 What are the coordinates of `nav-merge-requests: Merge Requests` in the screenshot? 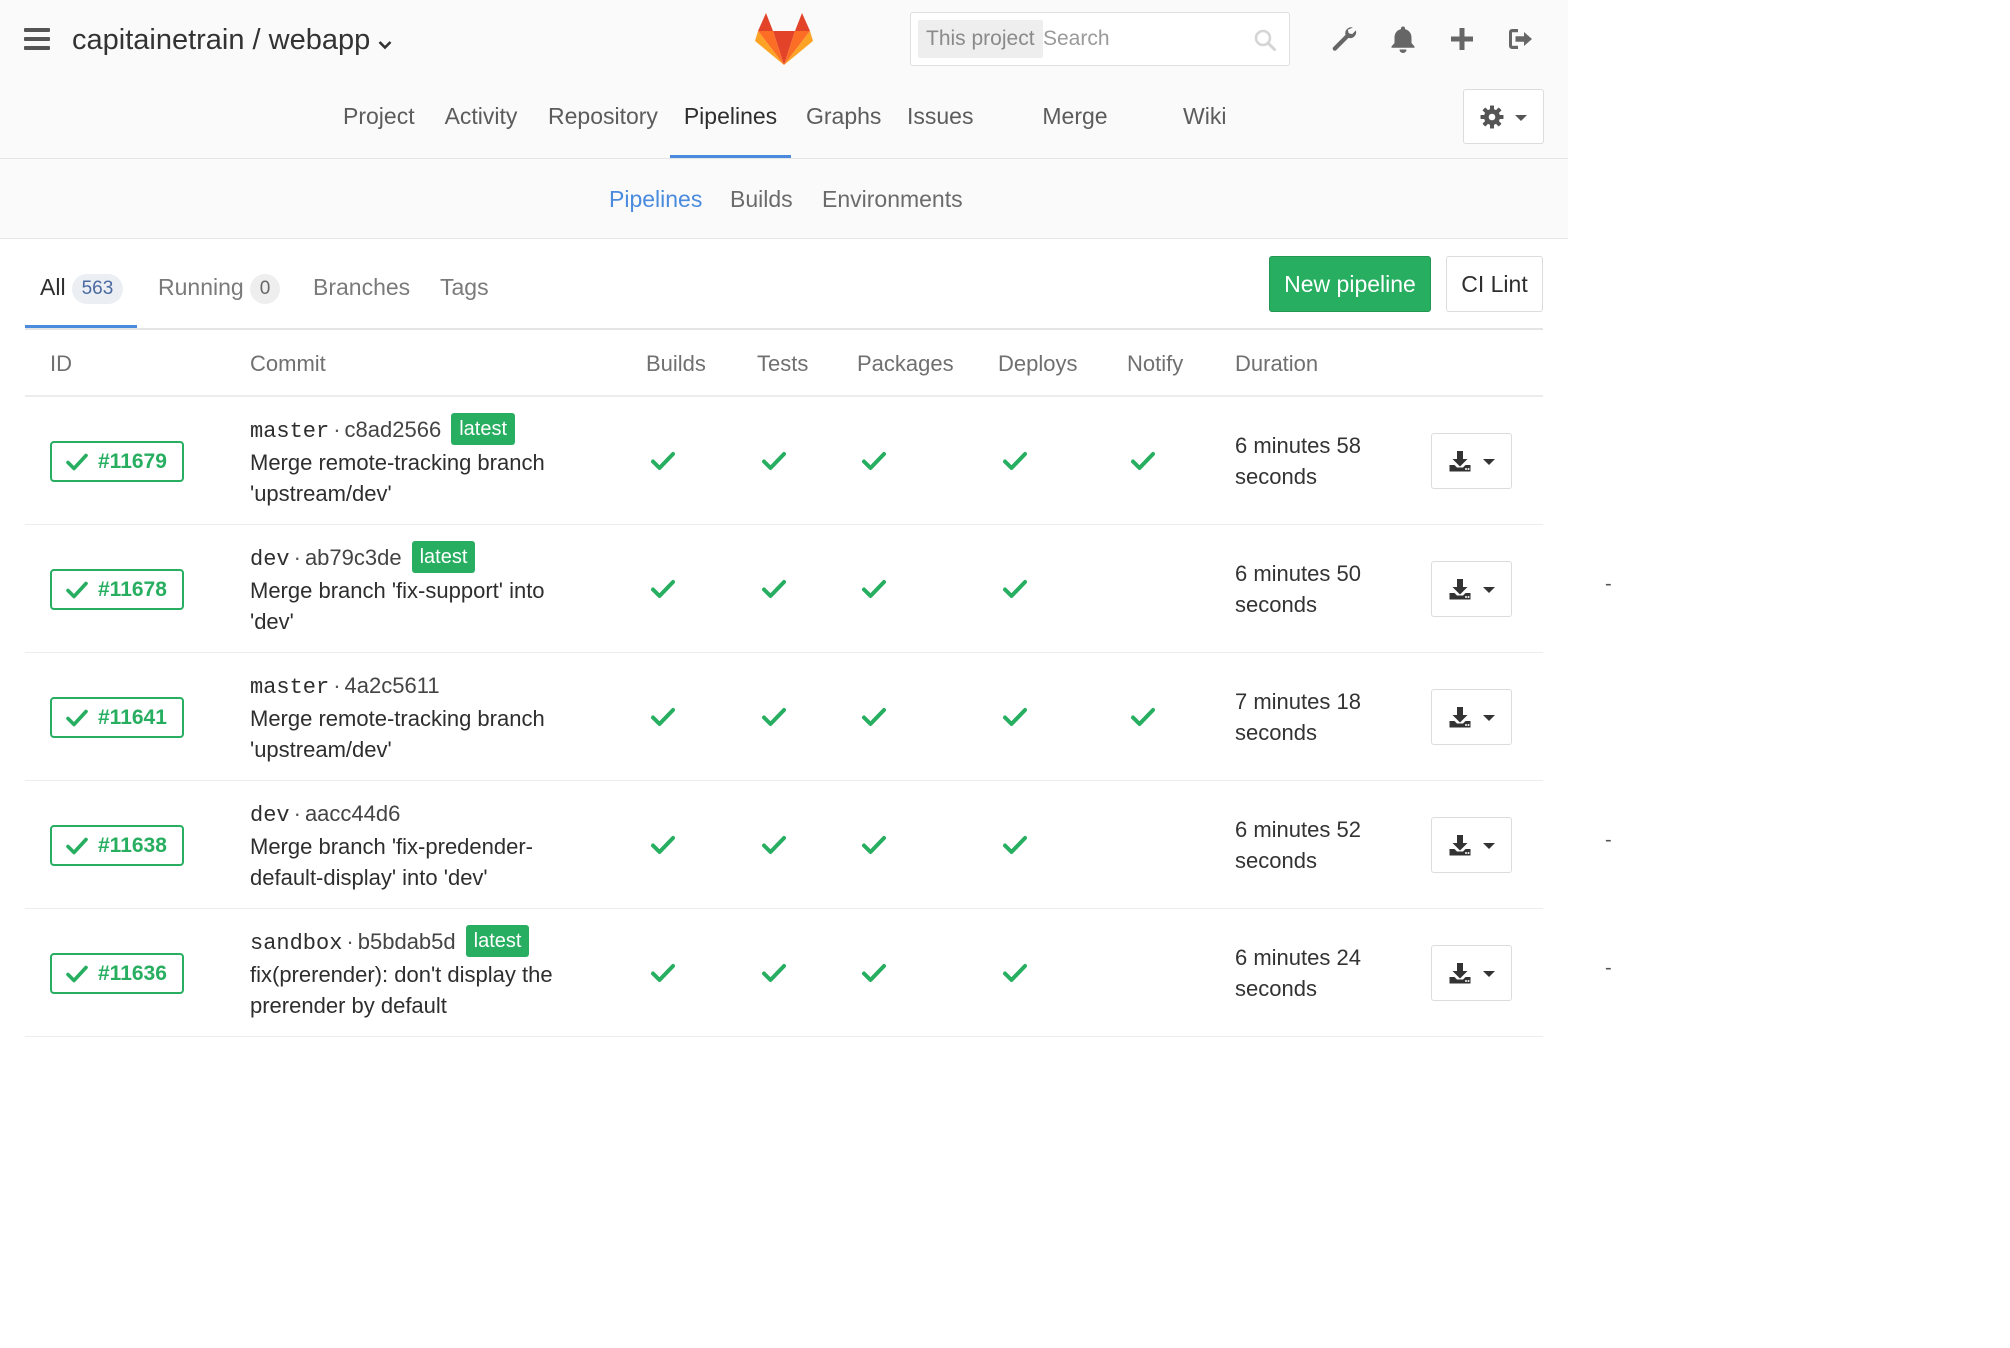 It's located at (1075, 135).